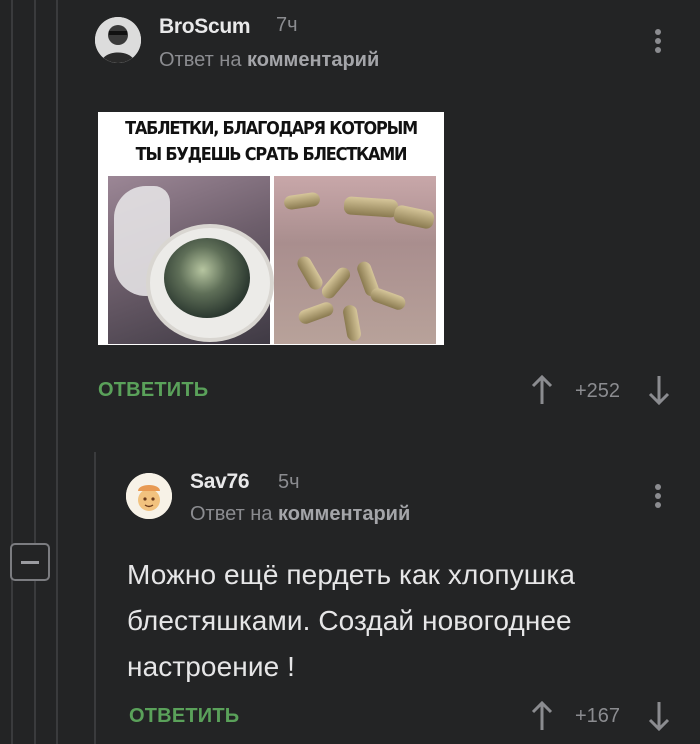 The image size is (700, 744). What do you see at coordinates (289, 482) in the screenshot?
I see `timestamp: 5ч` at bounding box center [289, 482].